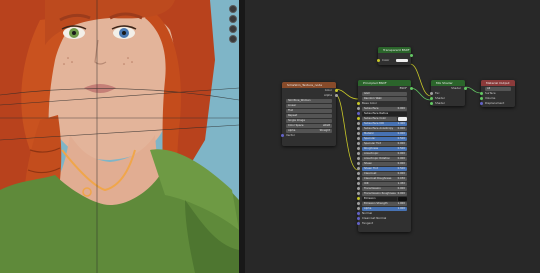 Image resolution: width=540 pixels, height=273 pixels. I want to click on subsurface-color-swatch, so click(402, 118).